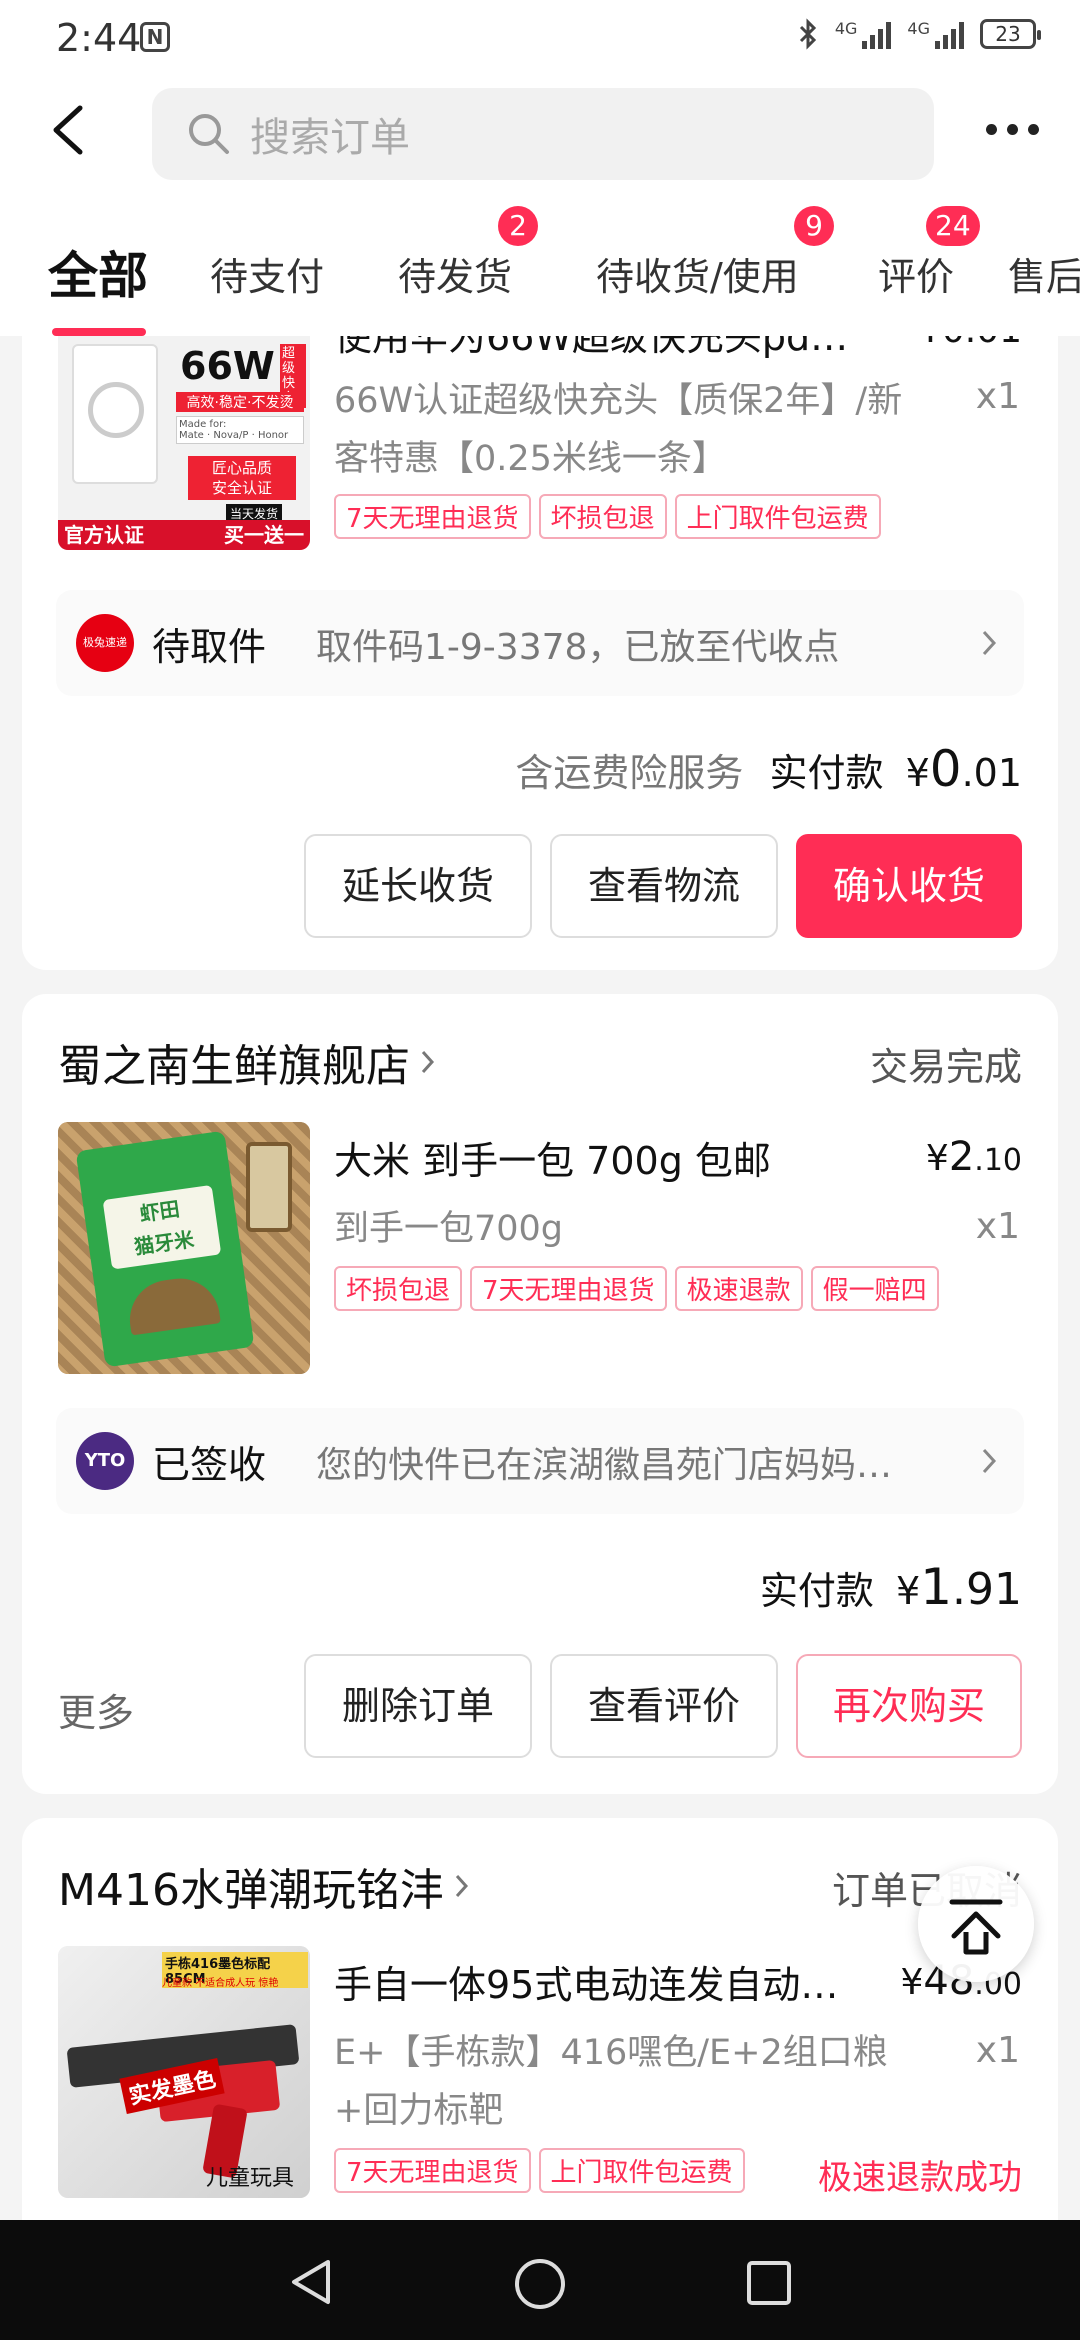 The image size is (1080, 2340). What do you see at coordinates (909, 886) in the screenshot?
I see `confirm-receipt-button: 确认收货` at bounding box center [909, 886].